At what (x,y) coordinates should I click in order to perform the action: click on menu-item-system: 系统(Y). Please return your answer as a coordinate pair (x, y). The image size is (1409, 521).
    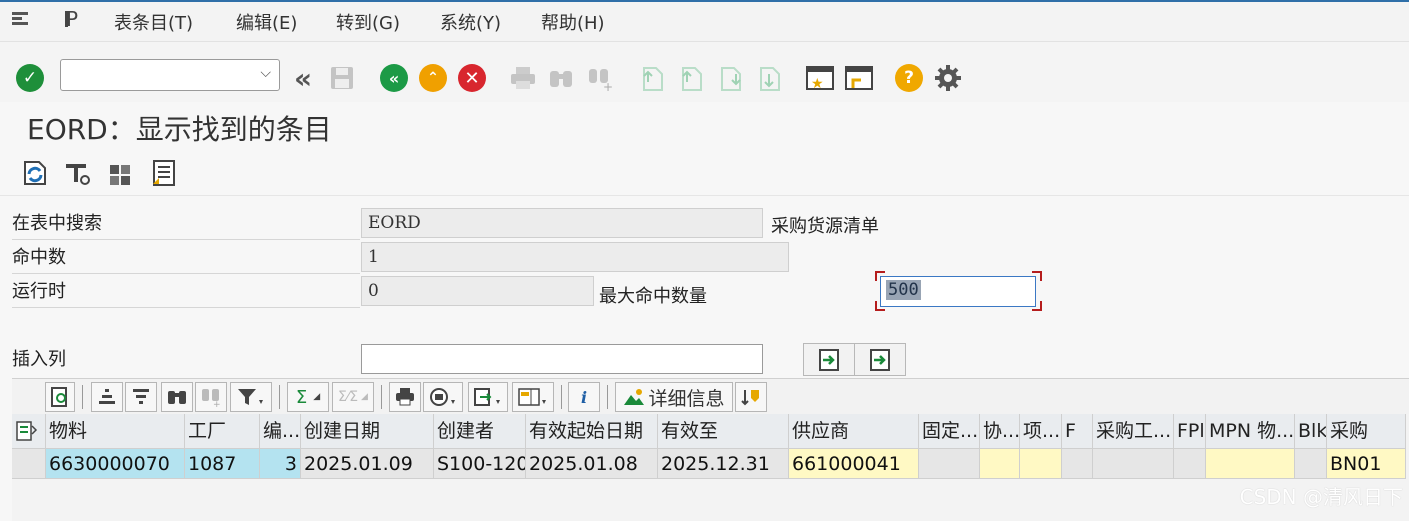
    Looking at the image, I should click on (470, 22).